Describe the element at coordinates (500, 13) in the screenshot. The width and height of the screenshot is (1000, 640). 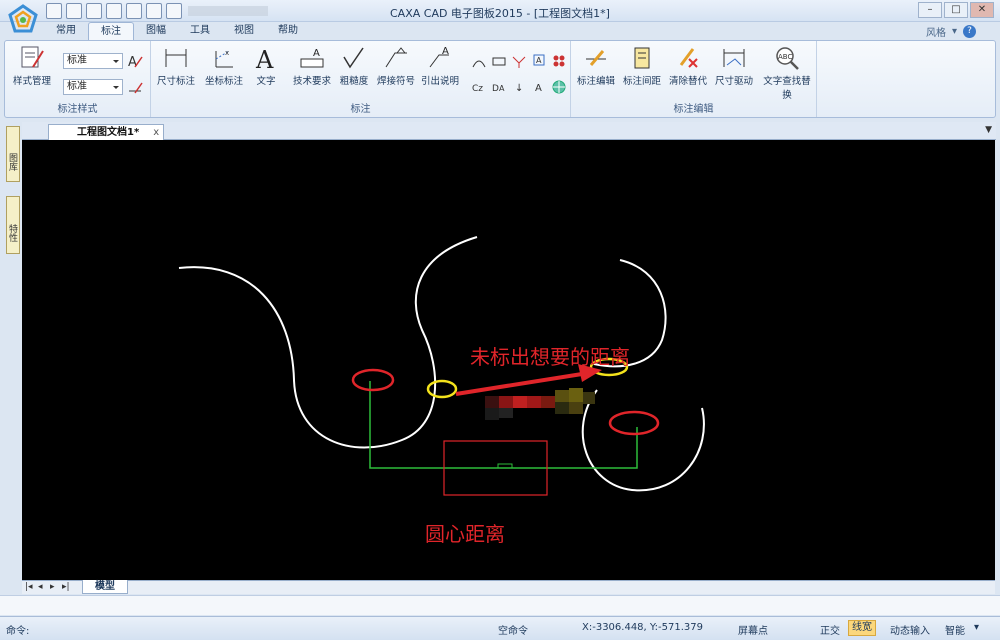
I see `window-title: CAXA CAD 电子图板2015 - [工程图文档1*]` at that location.